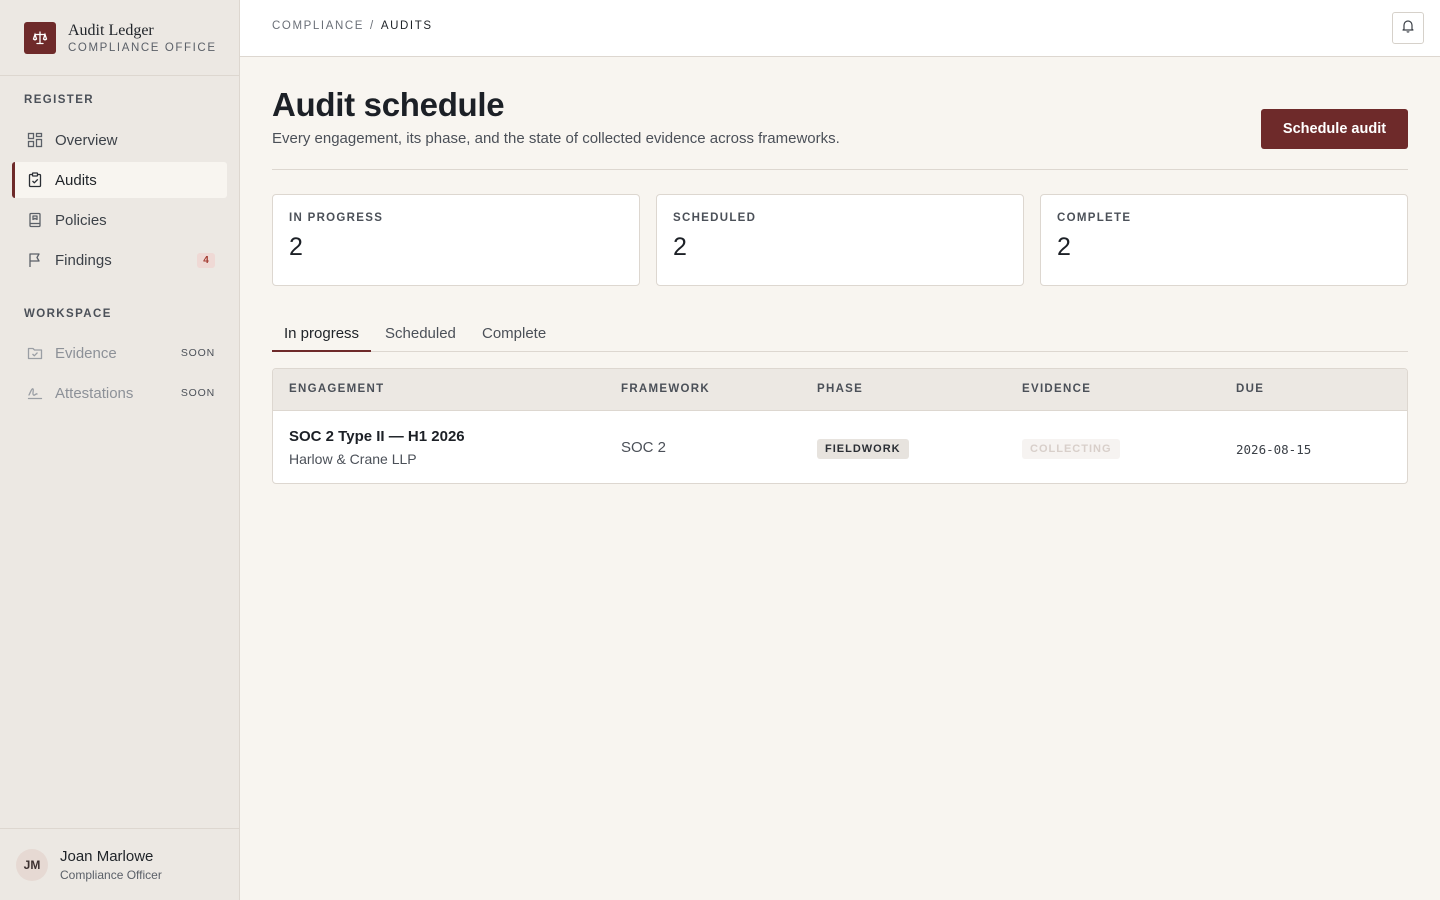 The width and height of the screenshot is (1440, 900). Describe the element at coordinates (119, 180) in the screenshot. I see `sidebar-item-audits: Audits` at that location.